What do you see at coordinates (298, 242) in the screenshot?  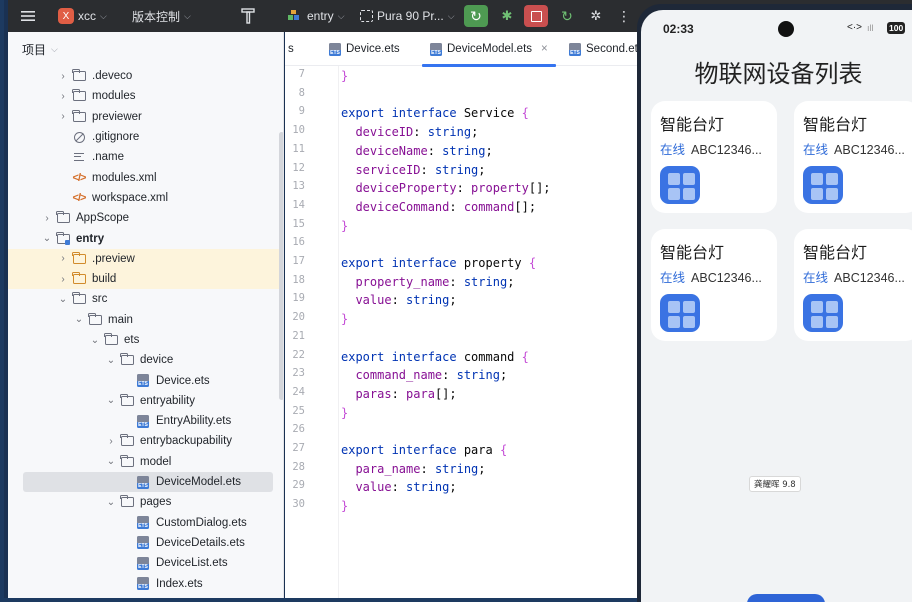 I see `line-number: 16` at bounding box center [298, 242].